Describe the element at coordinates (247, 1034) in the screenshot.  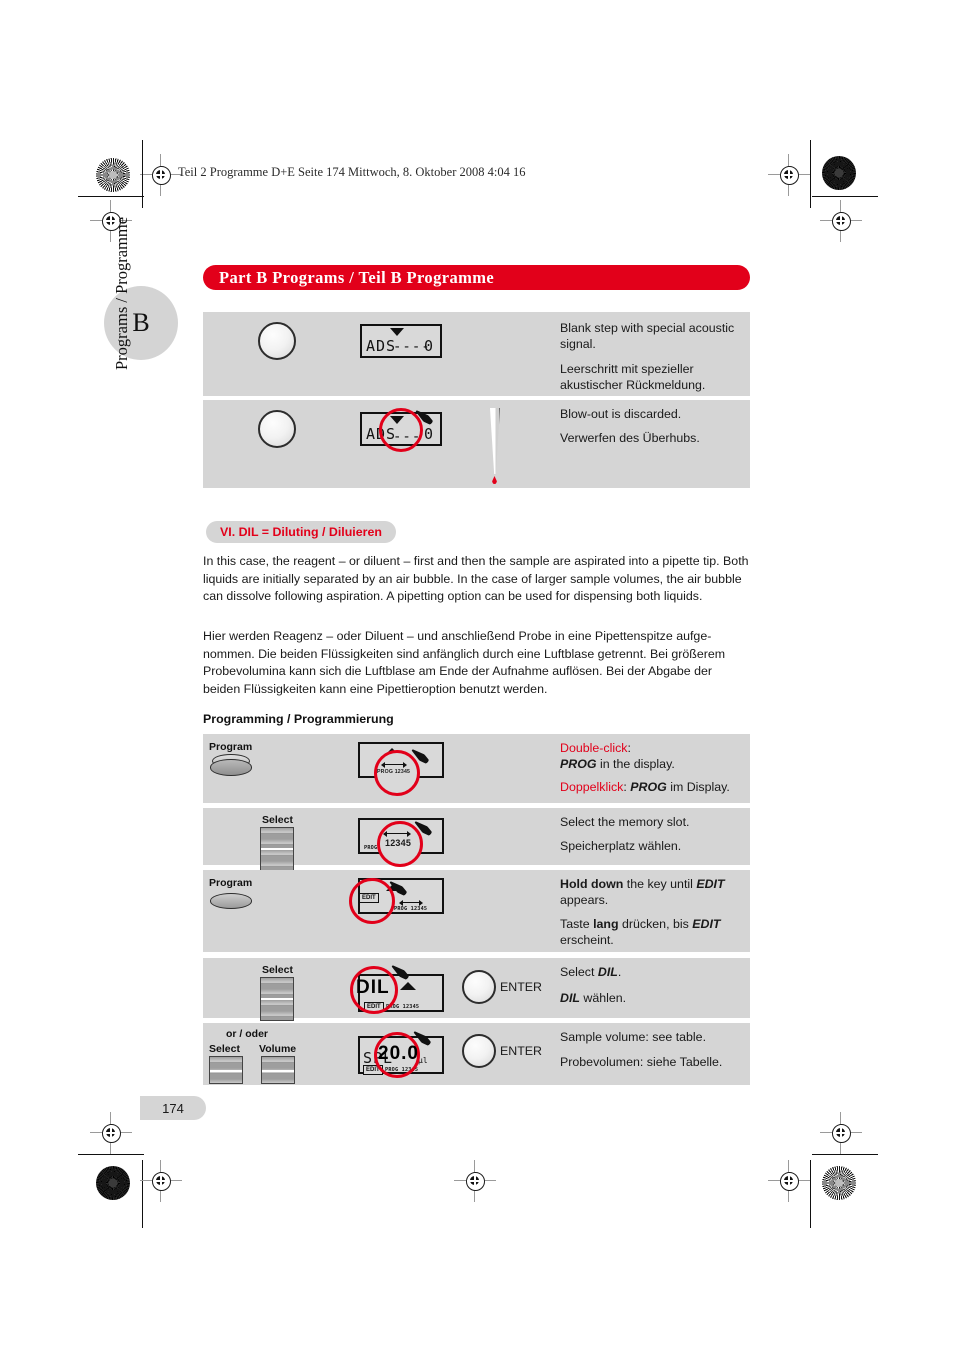
I see `or-oder-label: or / oder` at that location.